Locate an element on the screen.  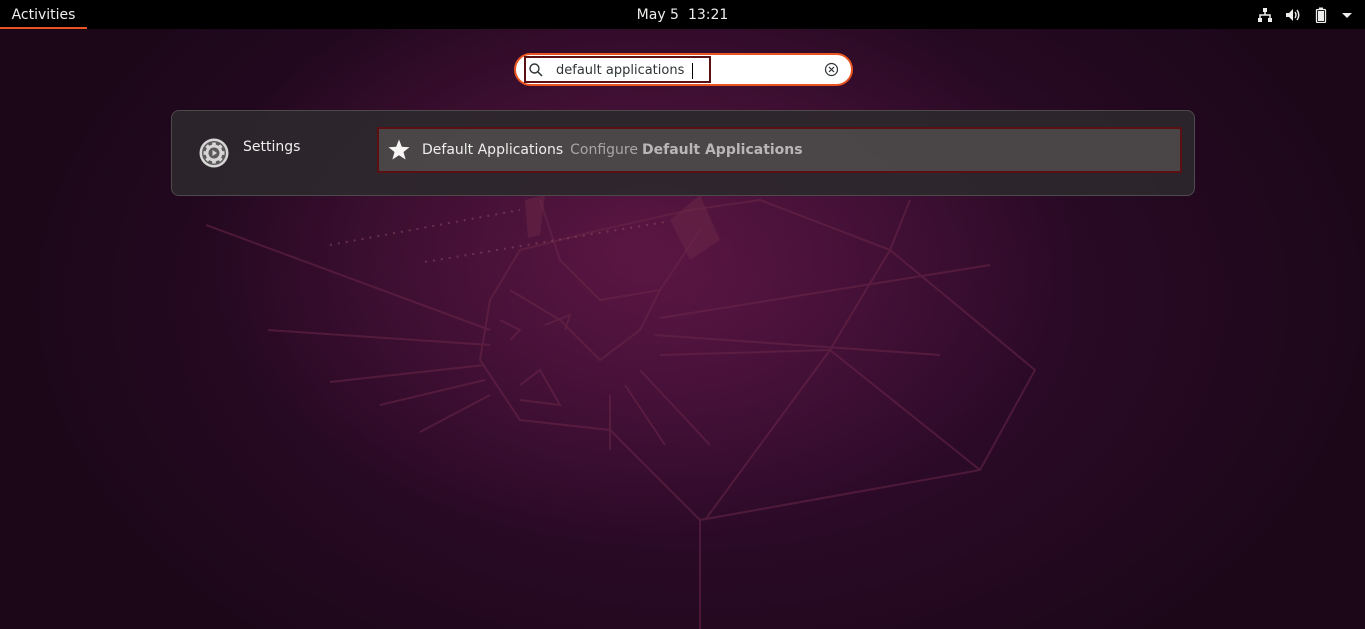
settings-gear-icon is located at coordinates (214, 153).